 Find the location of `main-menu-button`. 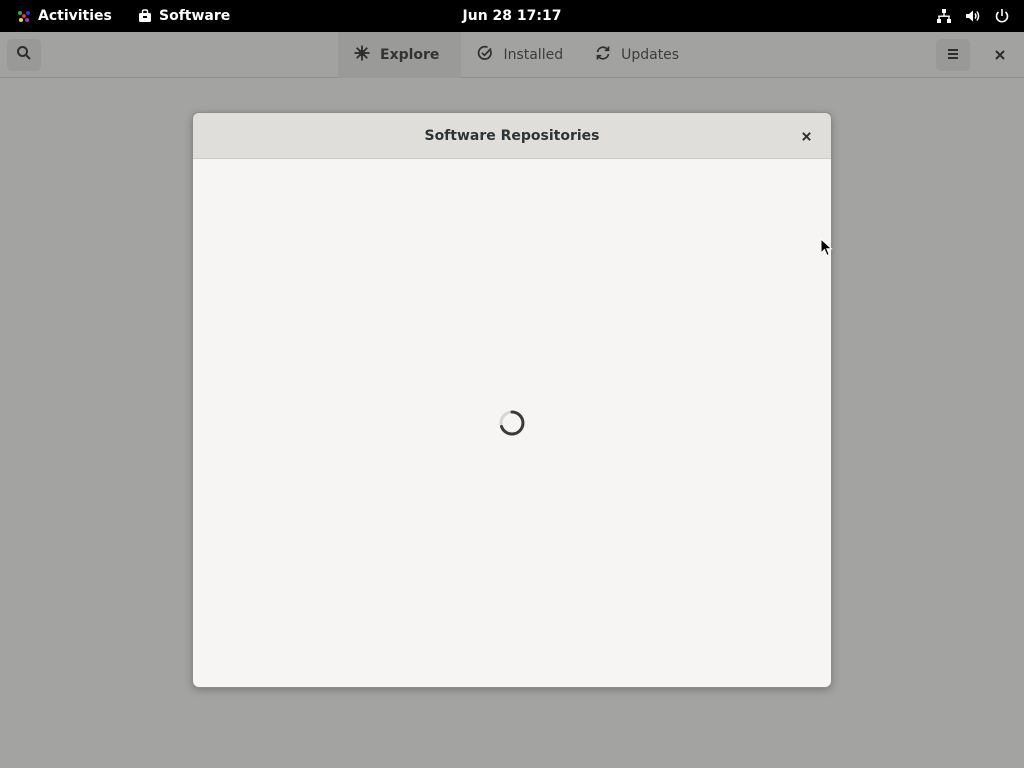

main-menu-button is located at coordinates (953, 55).